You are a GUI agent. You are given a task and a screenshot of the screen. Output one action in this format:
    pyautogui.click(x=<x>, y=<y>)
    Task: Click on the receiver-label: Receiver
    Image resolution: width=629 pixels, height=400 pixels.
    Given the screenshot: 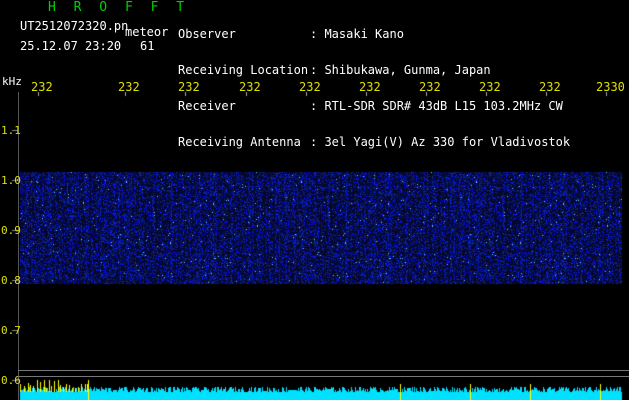 What is the action you would take?
    pyautogui.click(x=207, y=106)
    